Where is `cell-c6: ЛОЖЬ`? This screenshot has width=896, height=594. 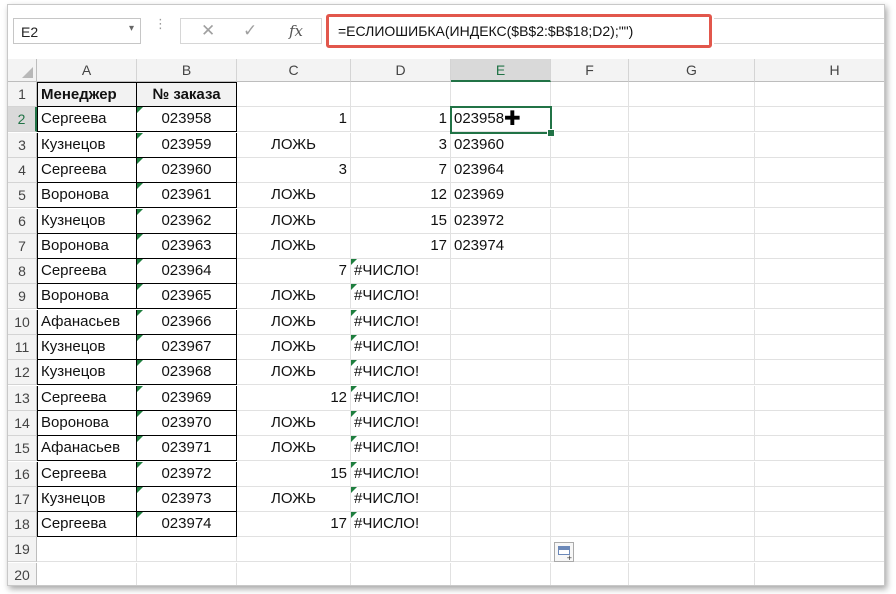
cell-c6: ЛОЖЬ is located at coordinates (294, 221).